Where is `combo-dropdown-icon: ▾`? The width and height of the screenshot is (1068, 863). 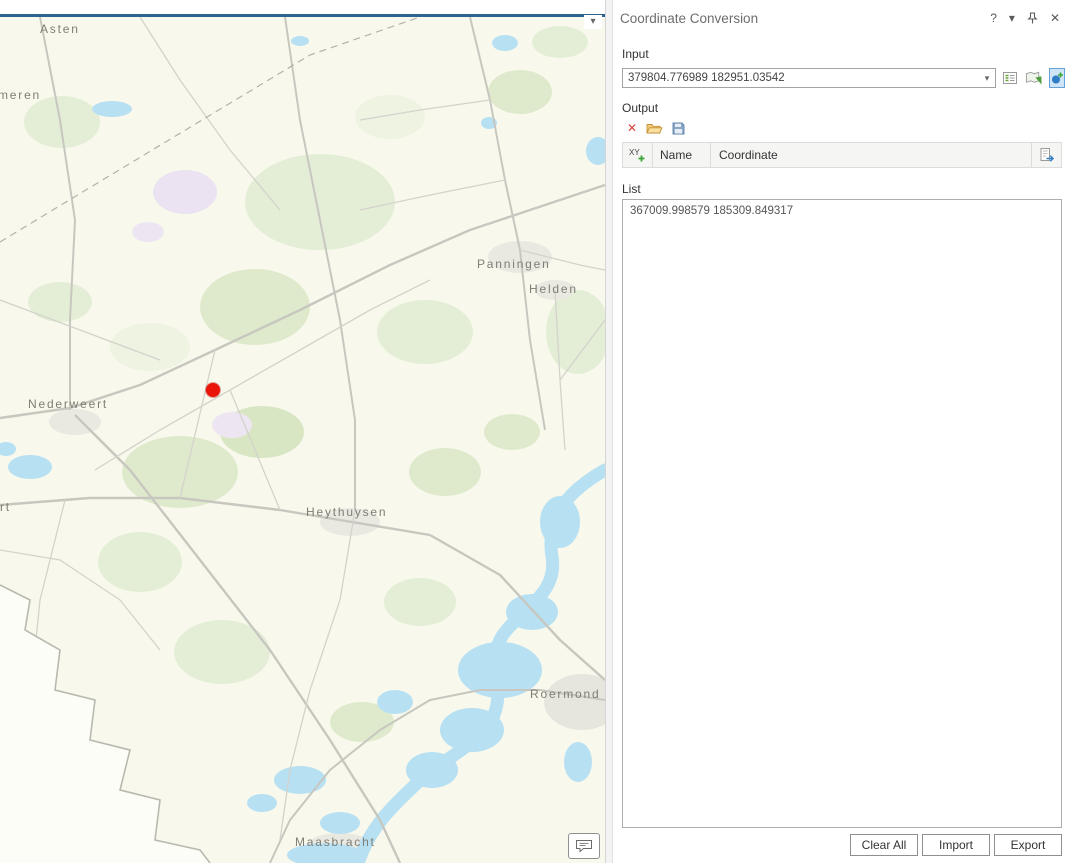 combo-dropdown-icon: ▾ is located at coordinates (987, 78).